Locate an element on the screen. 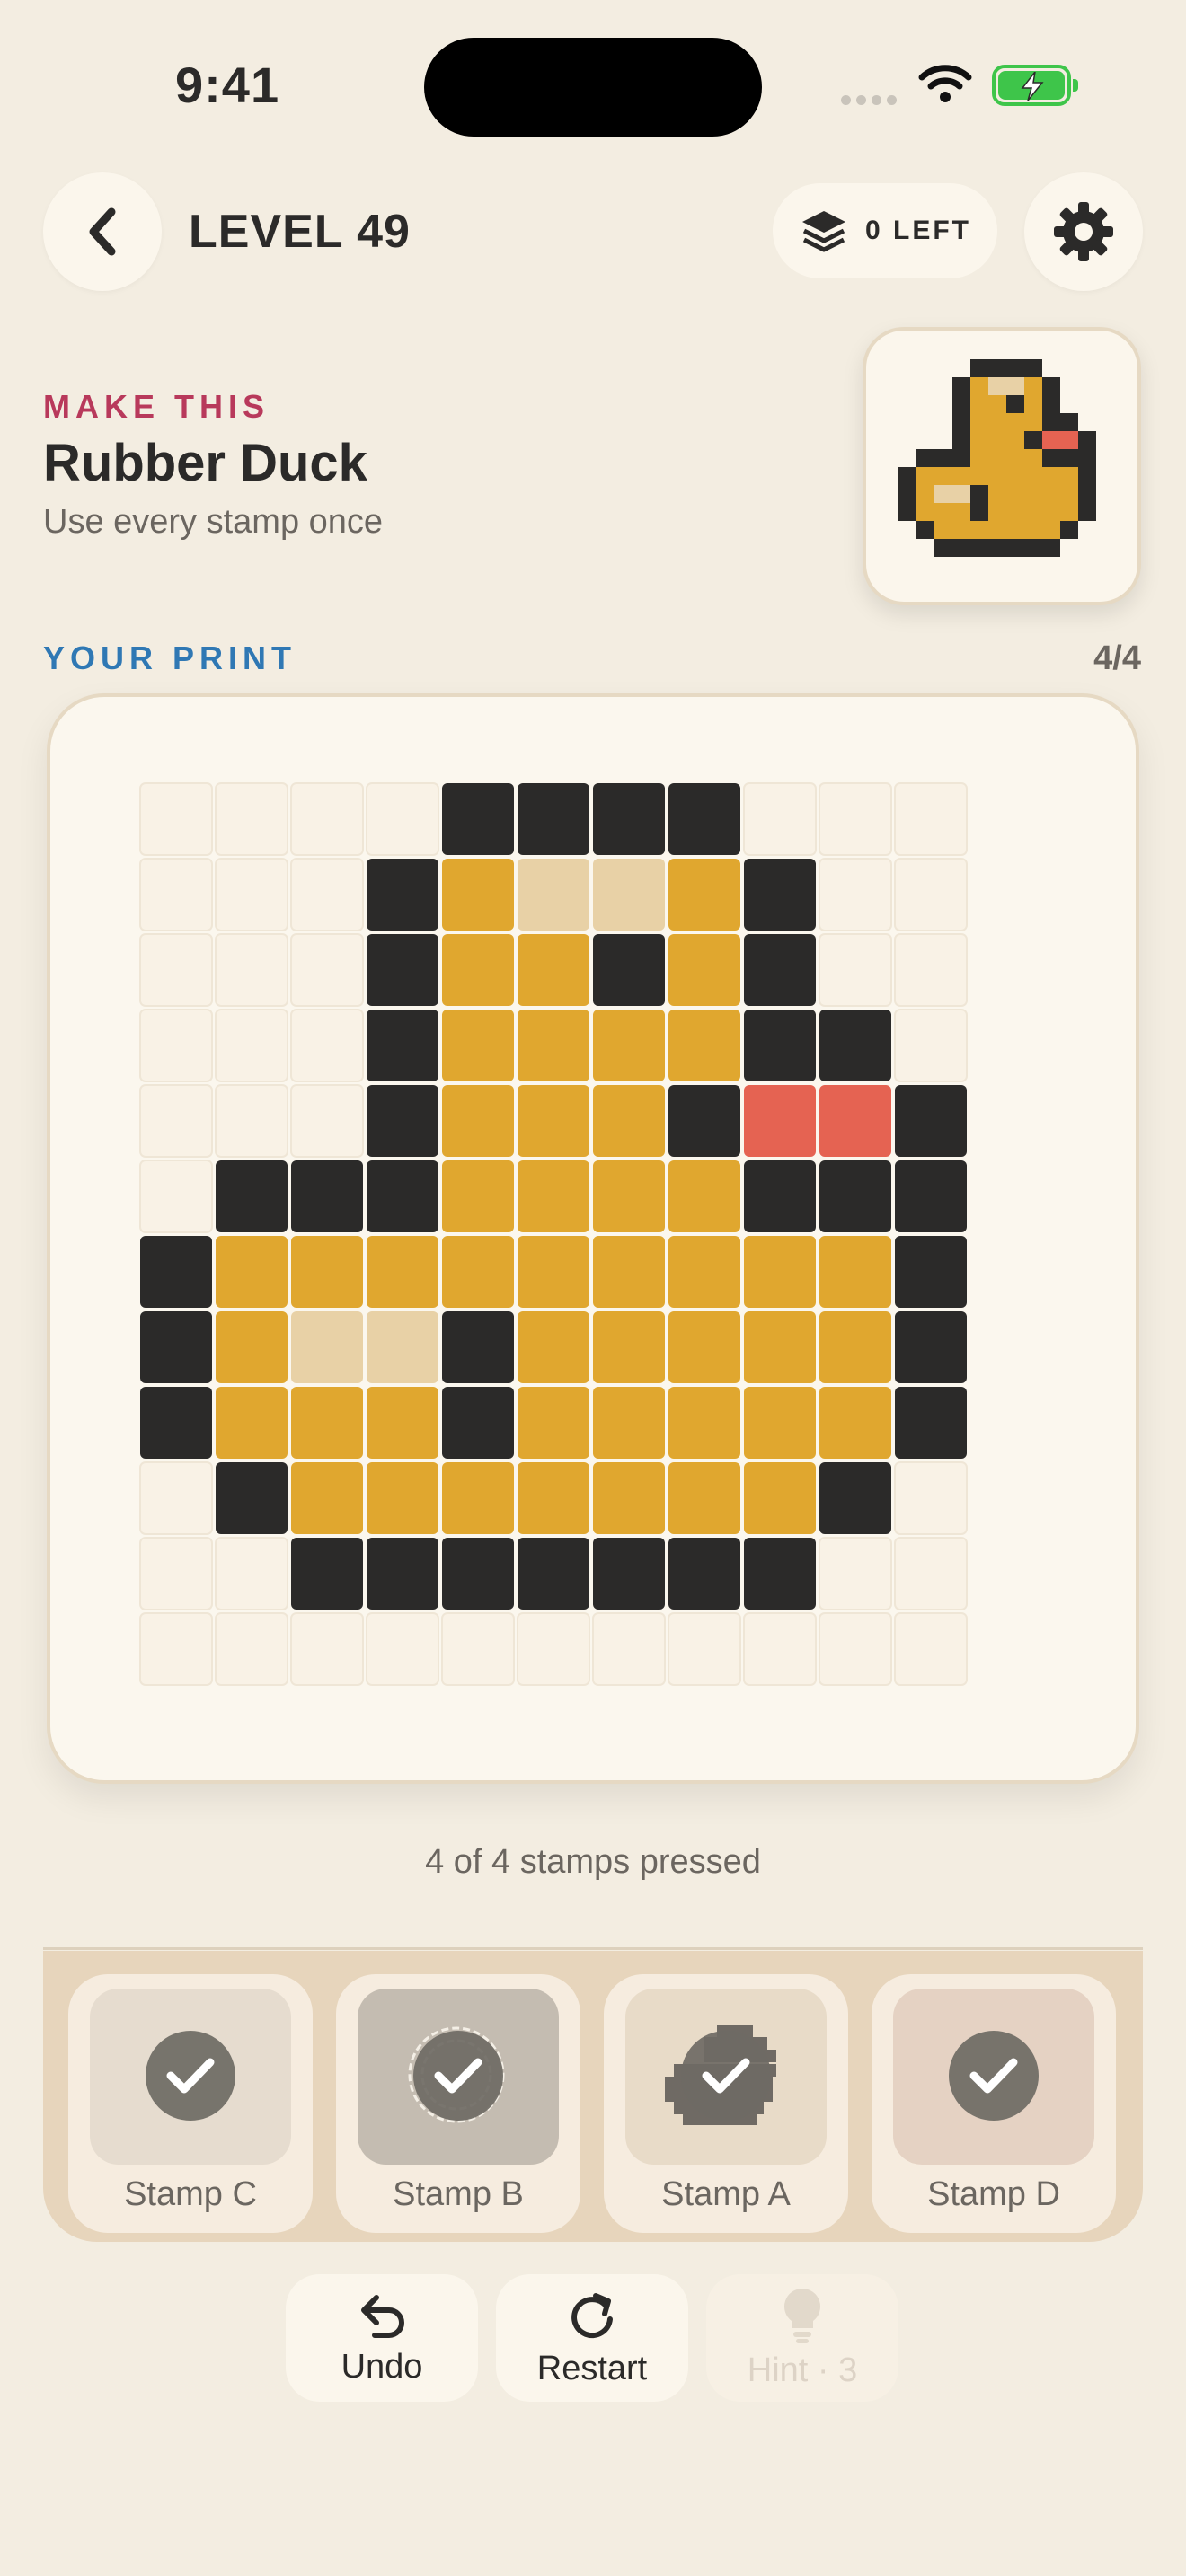  restart-button: Restart is located at coordinates (592, 2338).